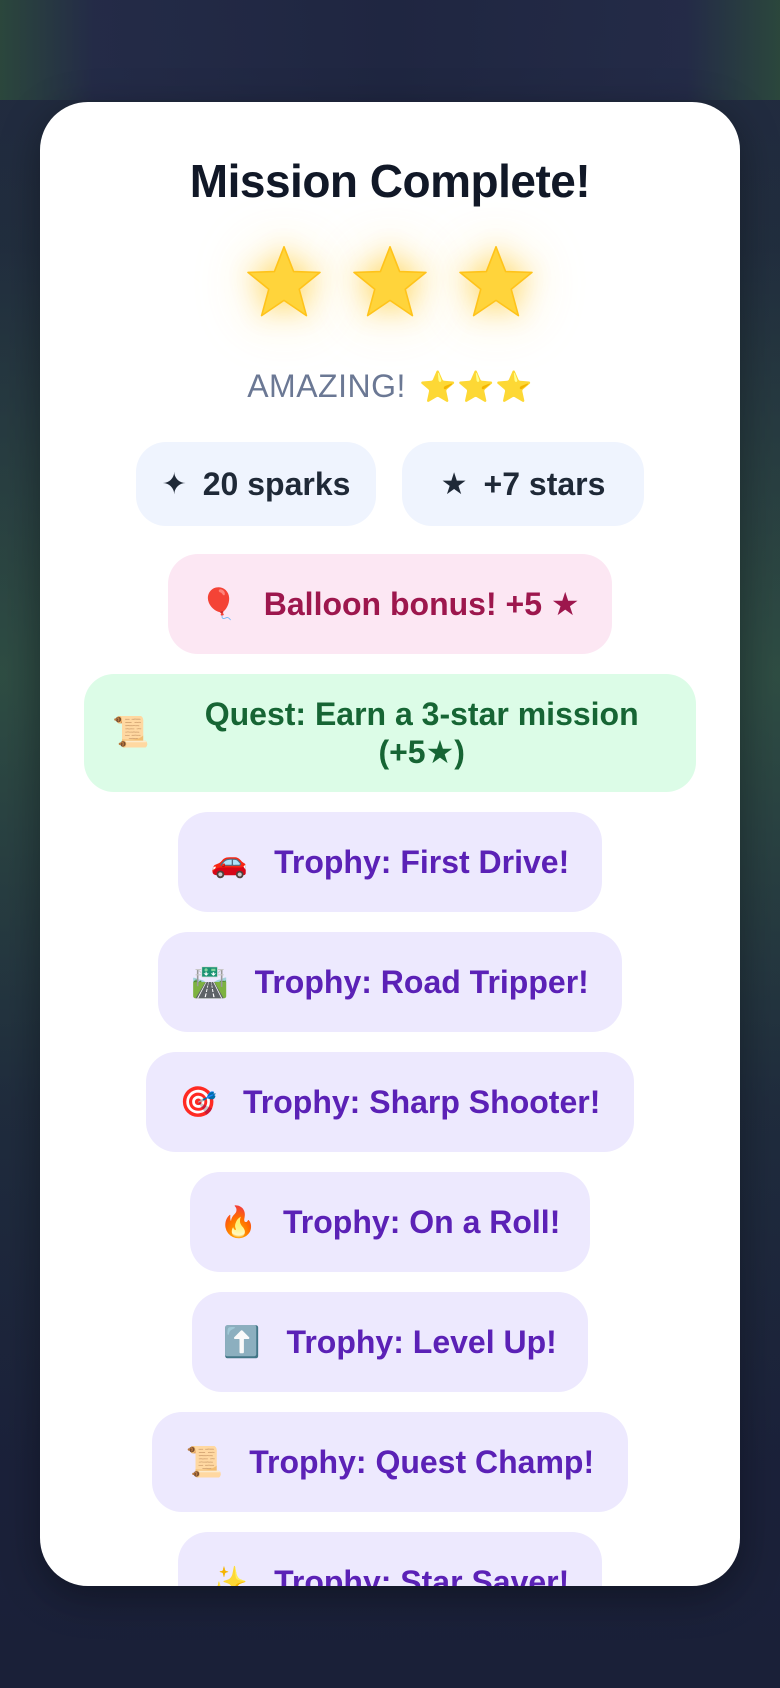 The height and width of the screenshot is (1688, 780). What do you see at coordinates (390, 181) in the screenshot?
I see `dialog-title: Mission Complete!` at bounding box center [390, 181].